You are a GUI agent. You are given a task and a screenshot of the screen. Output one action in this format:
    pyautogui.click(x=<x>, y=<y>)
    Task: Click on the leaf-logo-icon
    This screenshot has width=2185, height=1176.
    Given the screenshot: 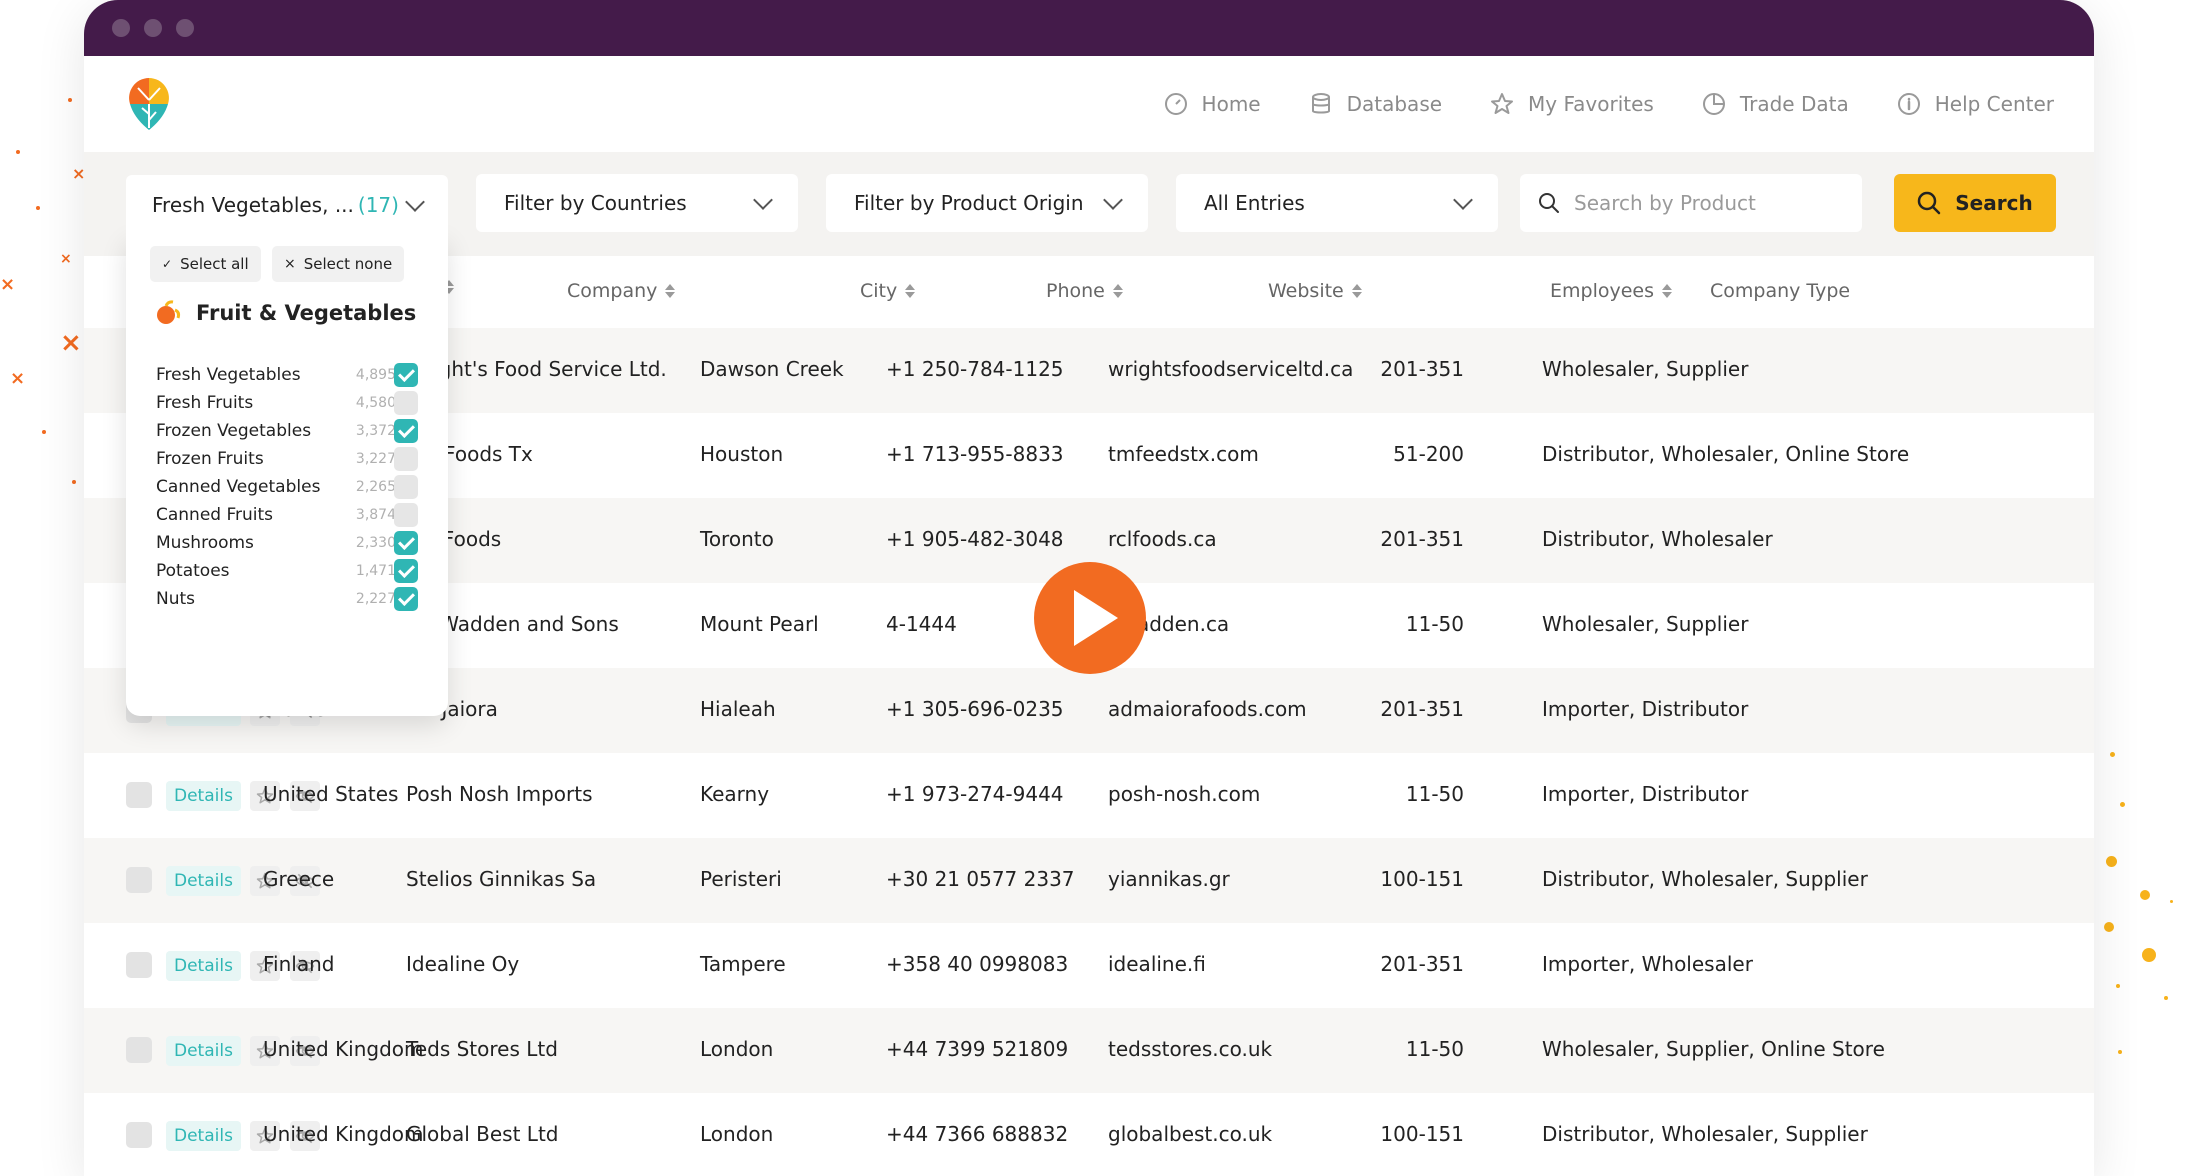 What is the action you would take?
    pyautogui.click(x=149, y=104)
    